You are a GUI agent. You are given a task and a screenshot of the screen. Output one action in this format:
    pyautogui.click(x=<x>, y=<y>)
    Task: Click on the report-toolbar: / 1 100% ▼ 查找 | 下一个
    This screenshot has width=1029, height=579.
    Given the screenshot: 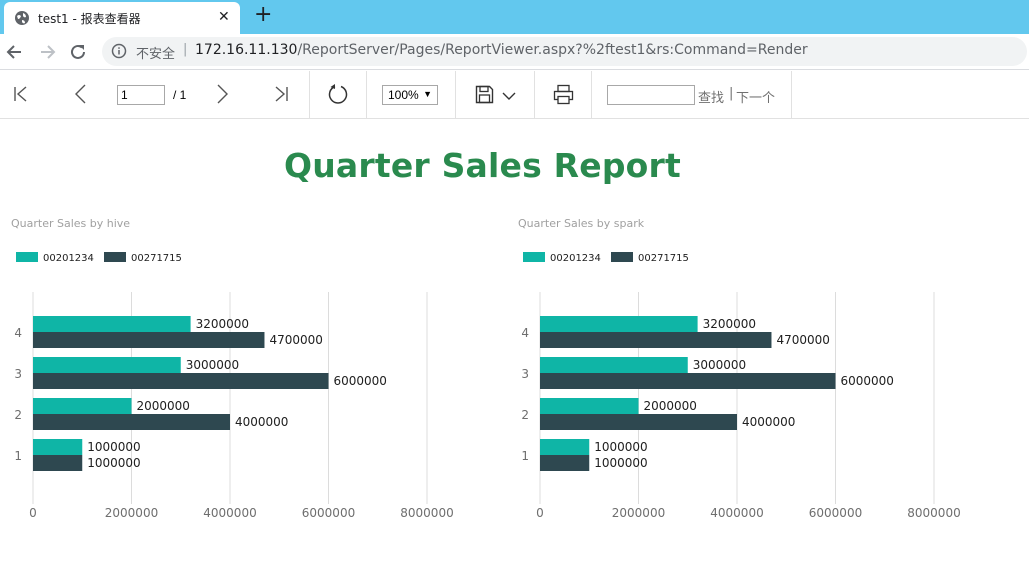 What is the action you would take?
    pyautogui.click(x=514, y=95)
    